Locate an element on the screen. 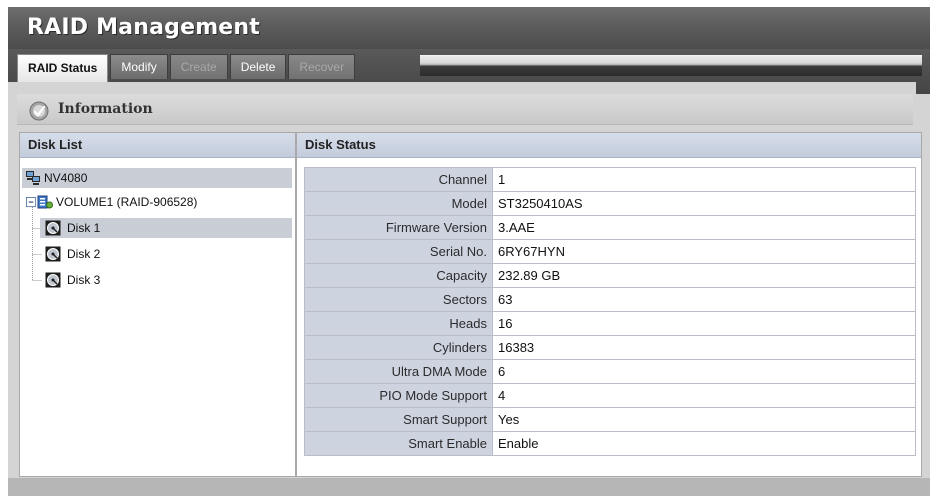 The image size is (930, 503). property-name: Heads is located at coordinates (398, 323).